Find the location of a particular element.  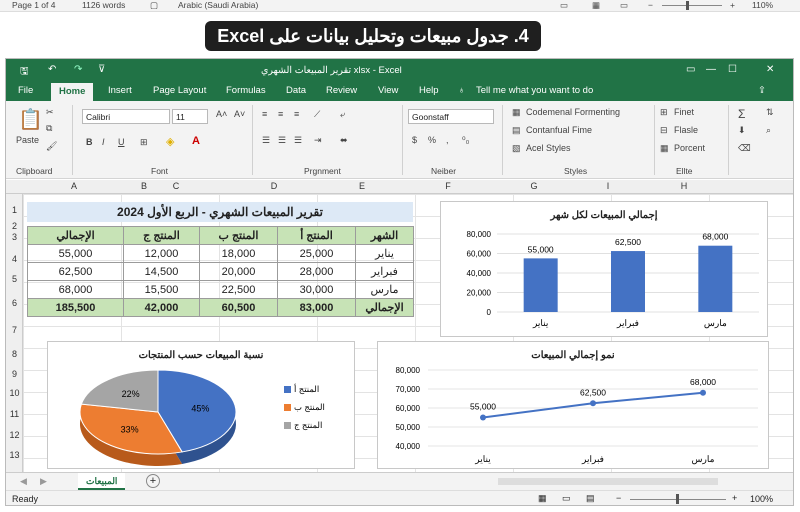

tab-review: Review is located at coordinates (341, 90).